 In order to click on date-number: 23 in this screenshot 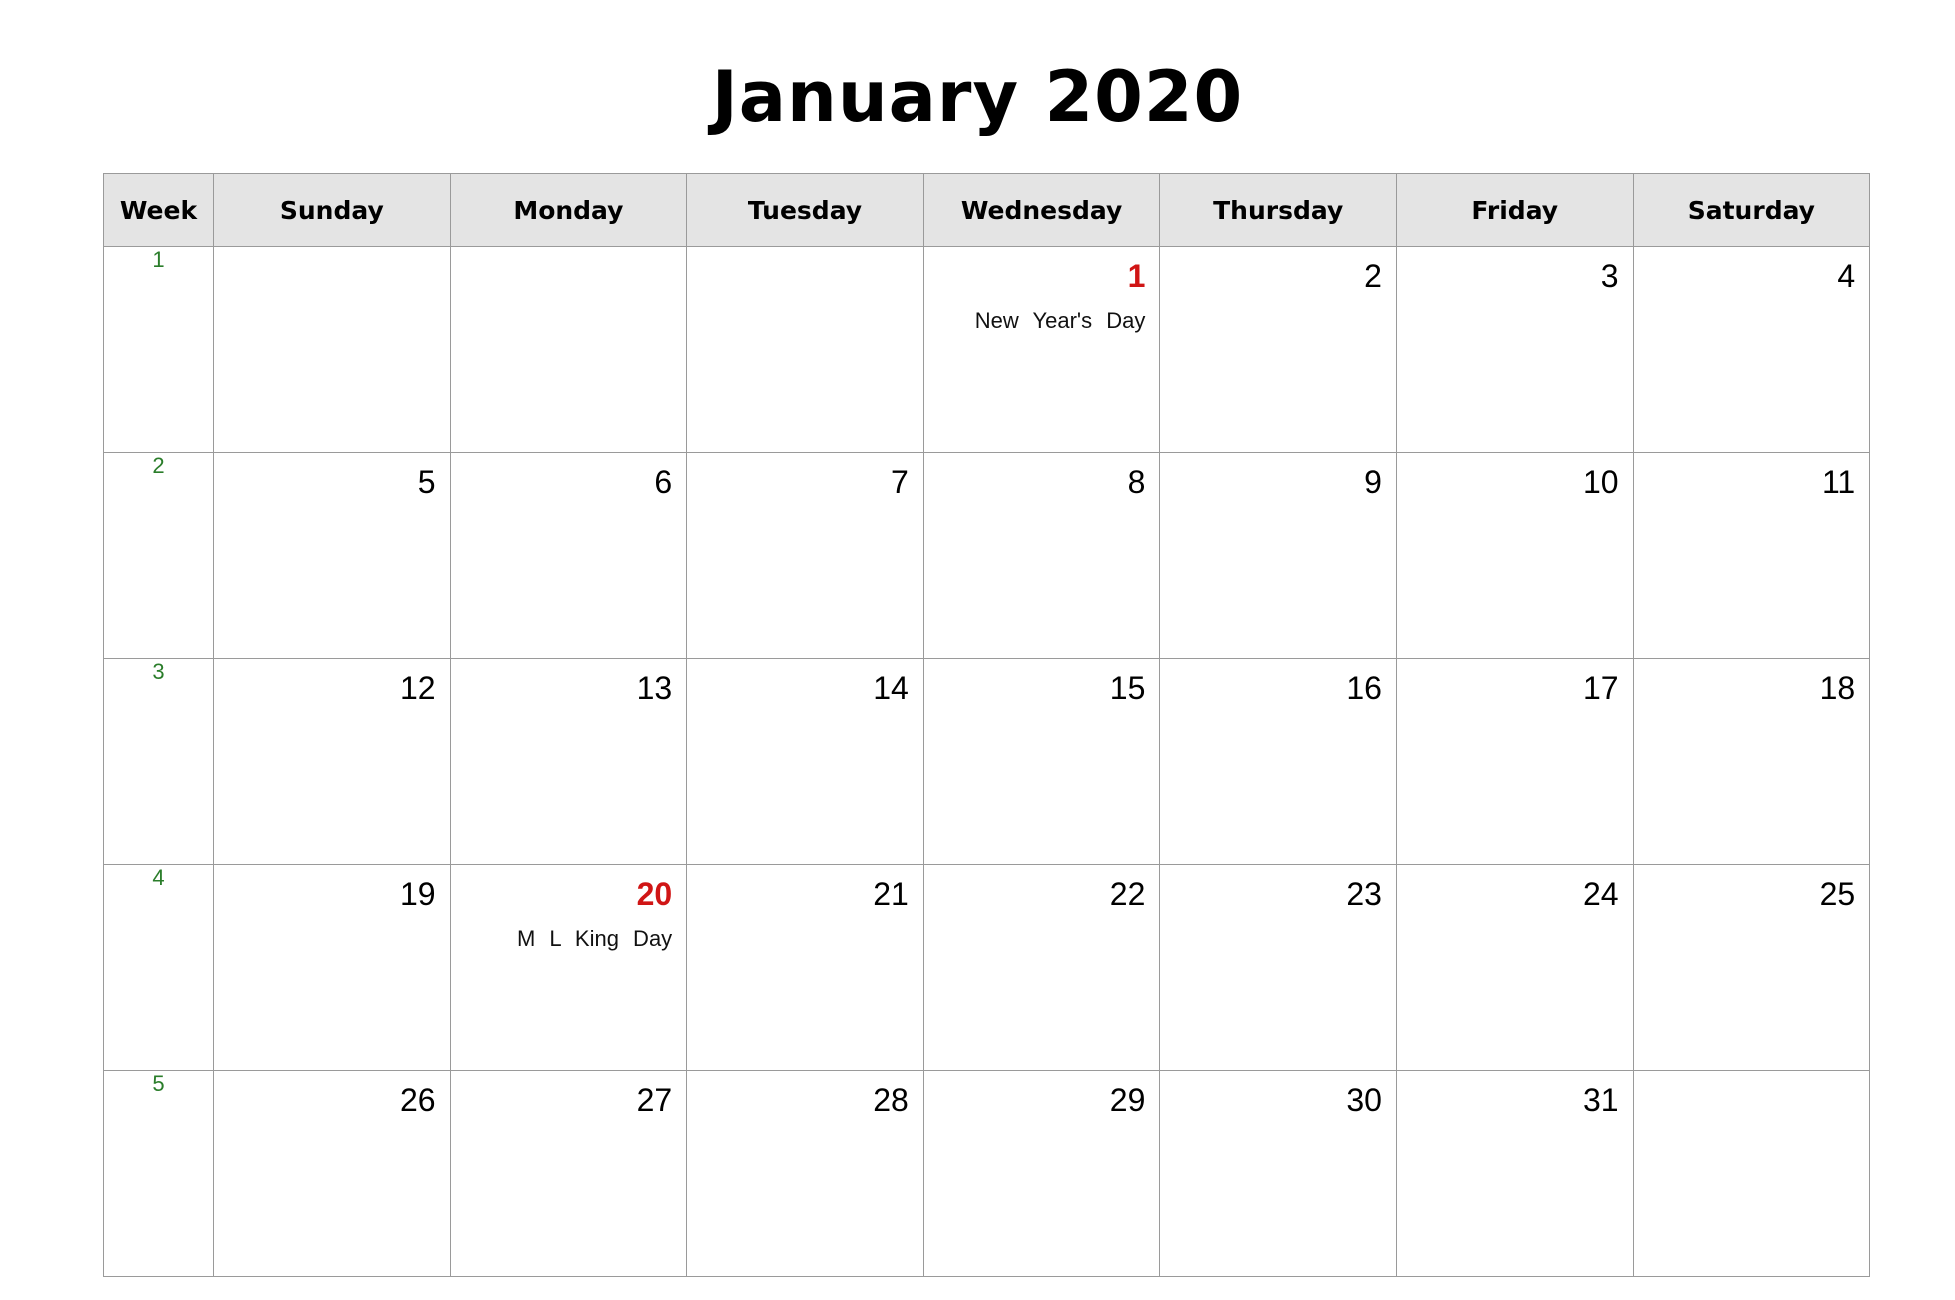, I will do `click(1364, 894)`.